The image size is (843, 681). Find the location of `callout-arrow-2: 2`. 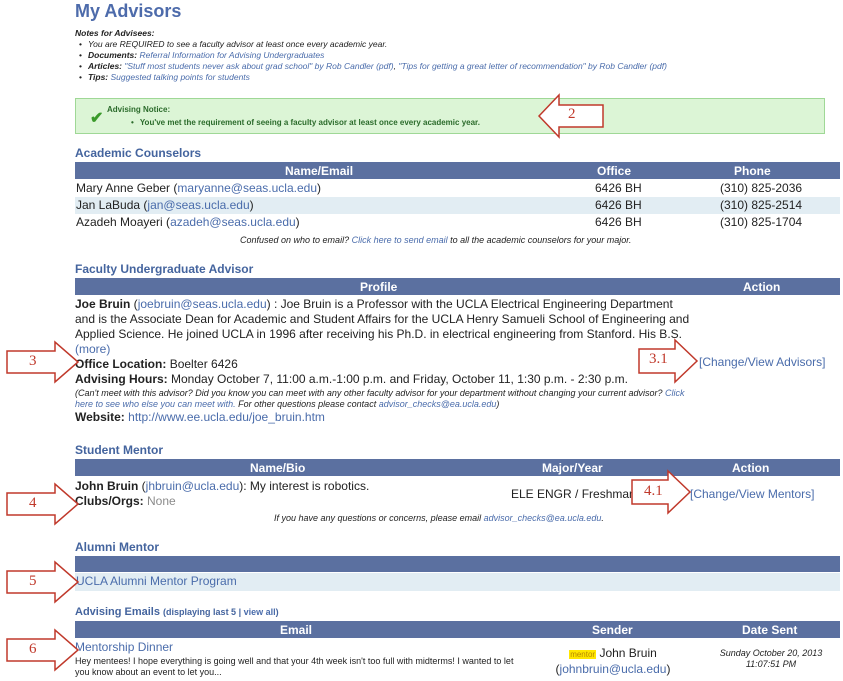

callout-arrow-2: 2 is located at coordinates (571, 116).